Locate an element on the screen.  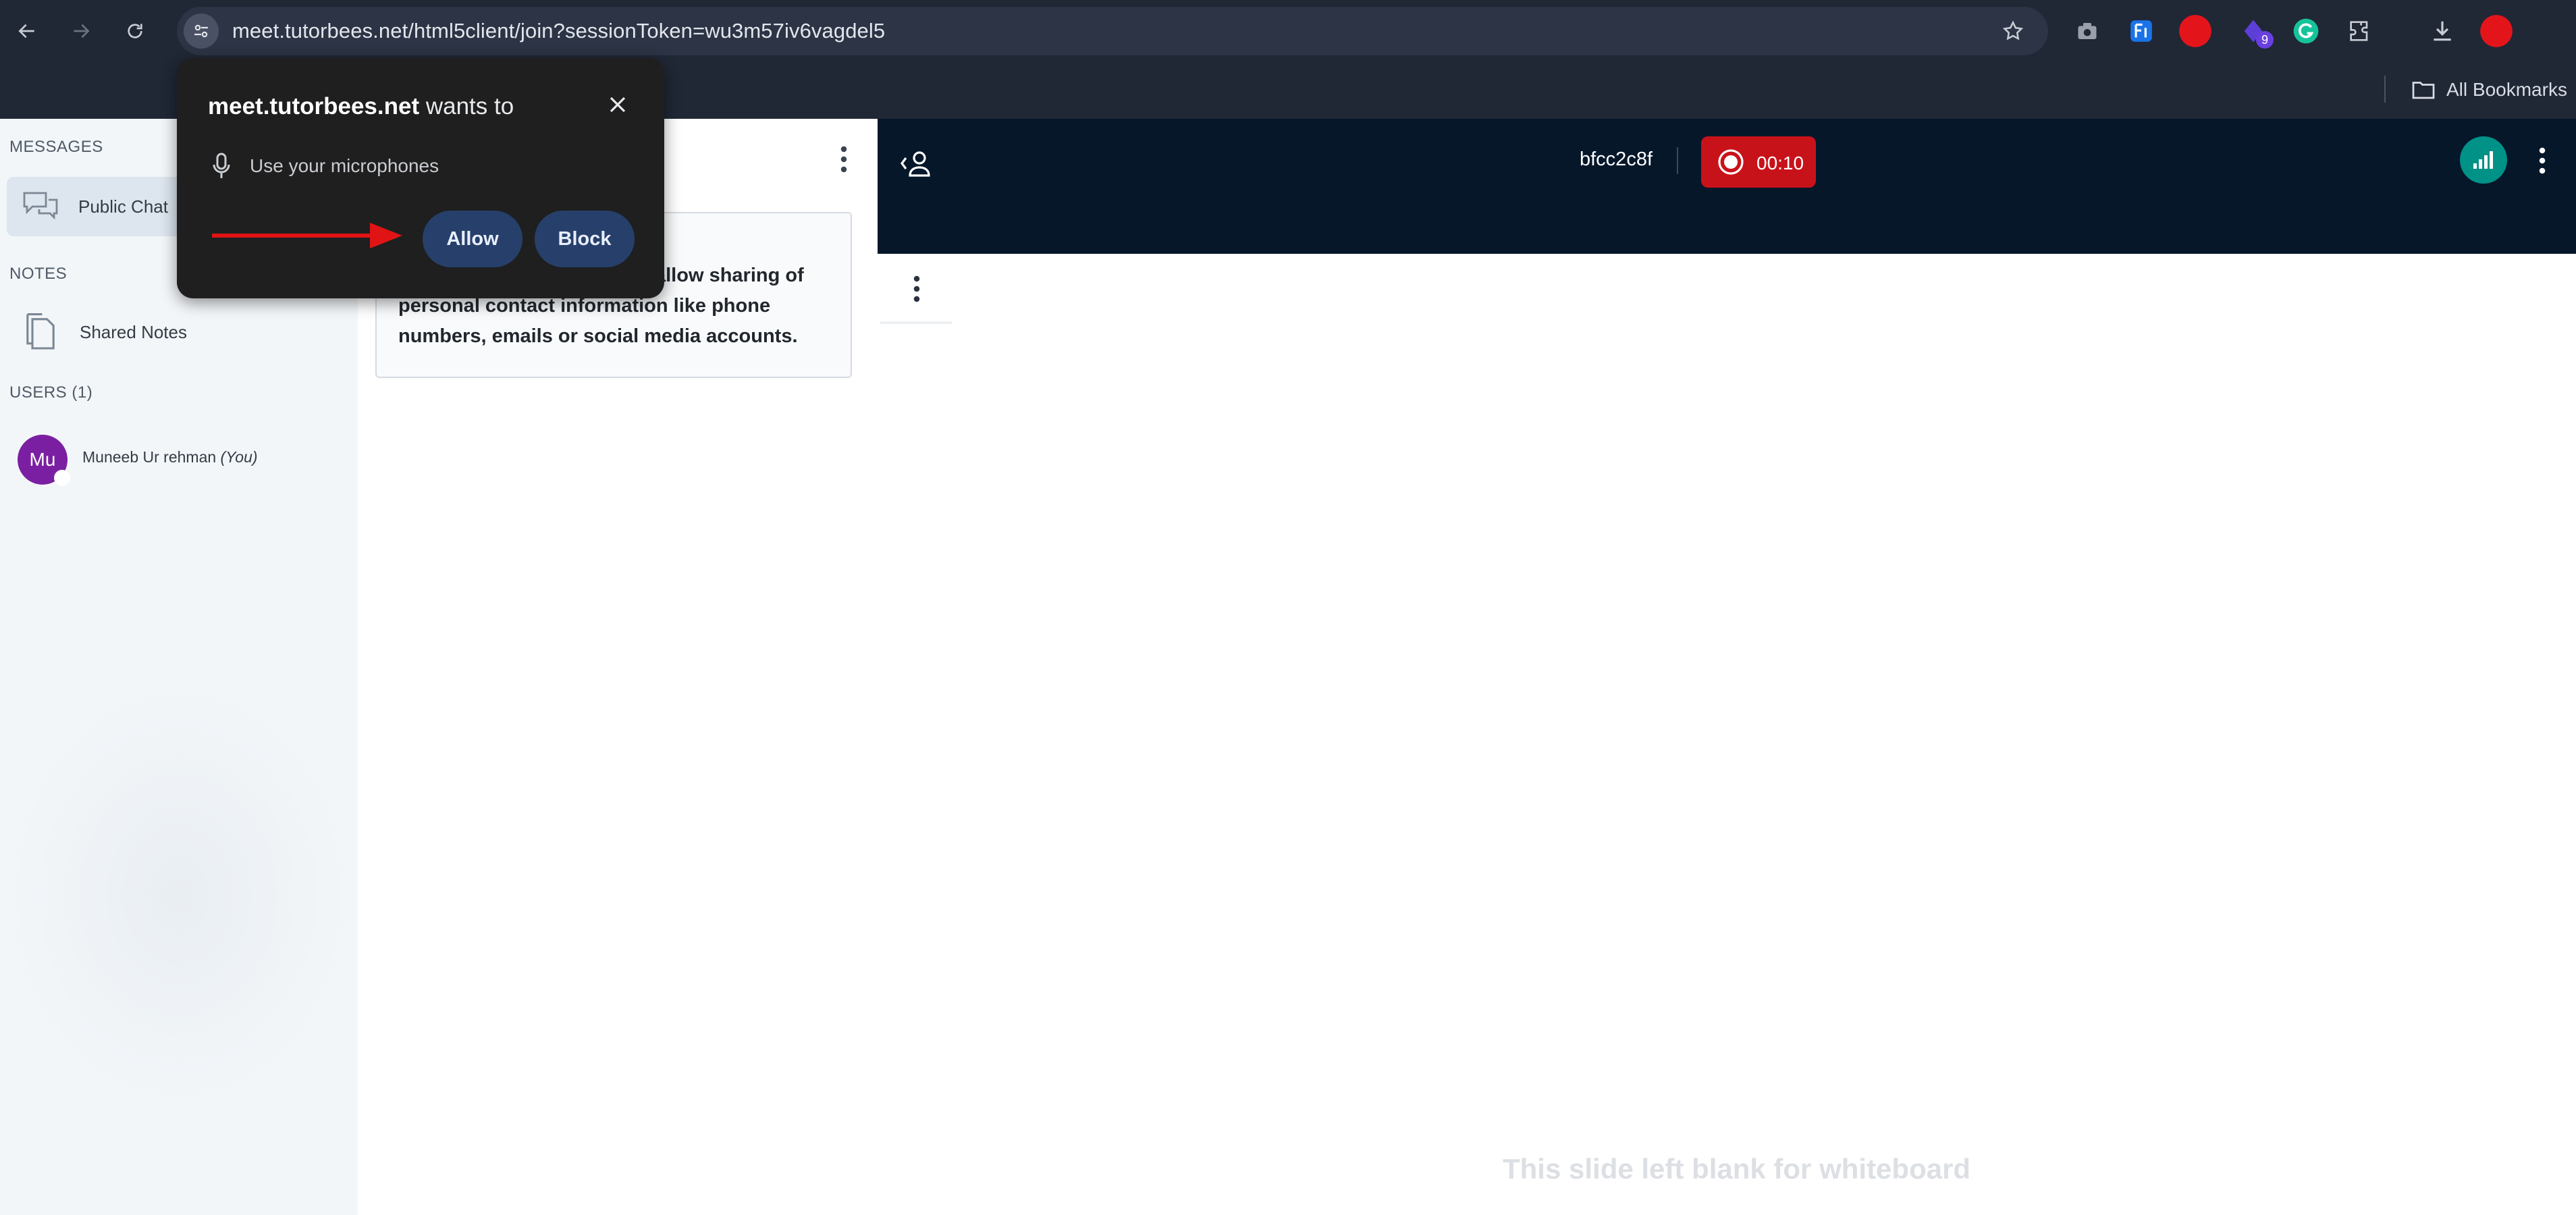
screenshot-extension is located at coordinates (2088, 31).